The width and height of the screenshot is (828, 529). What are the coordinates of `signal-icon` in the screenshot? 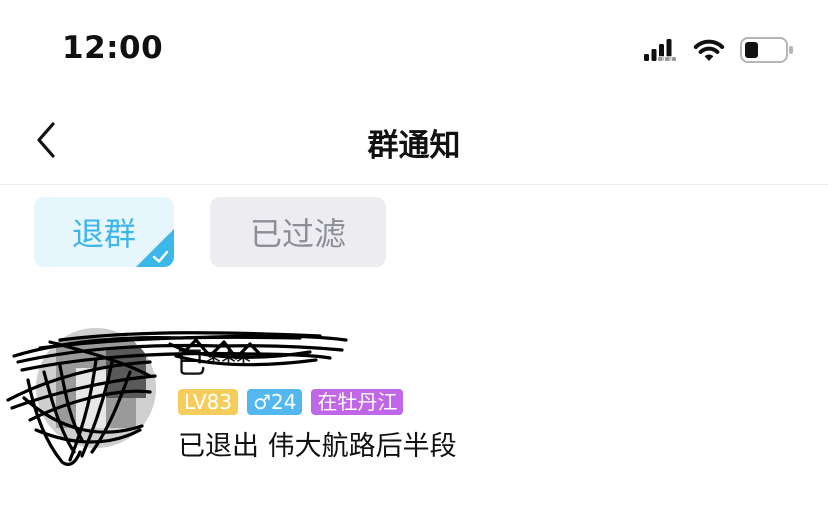 It's located at (661, 50).